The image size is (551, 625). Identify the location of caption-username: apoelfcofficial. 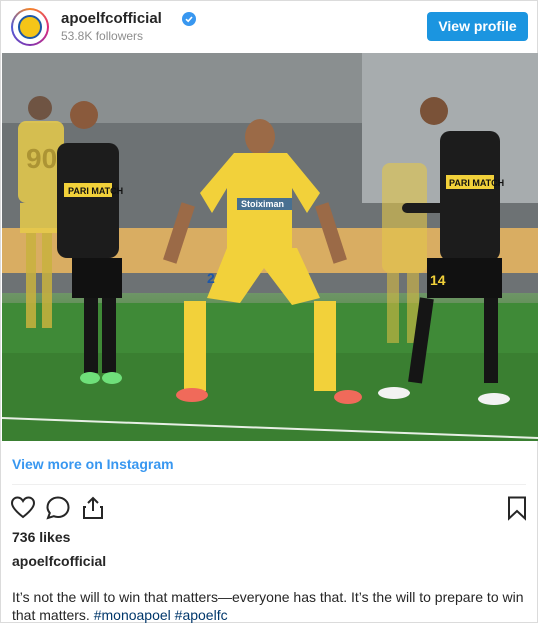
(59, 561).